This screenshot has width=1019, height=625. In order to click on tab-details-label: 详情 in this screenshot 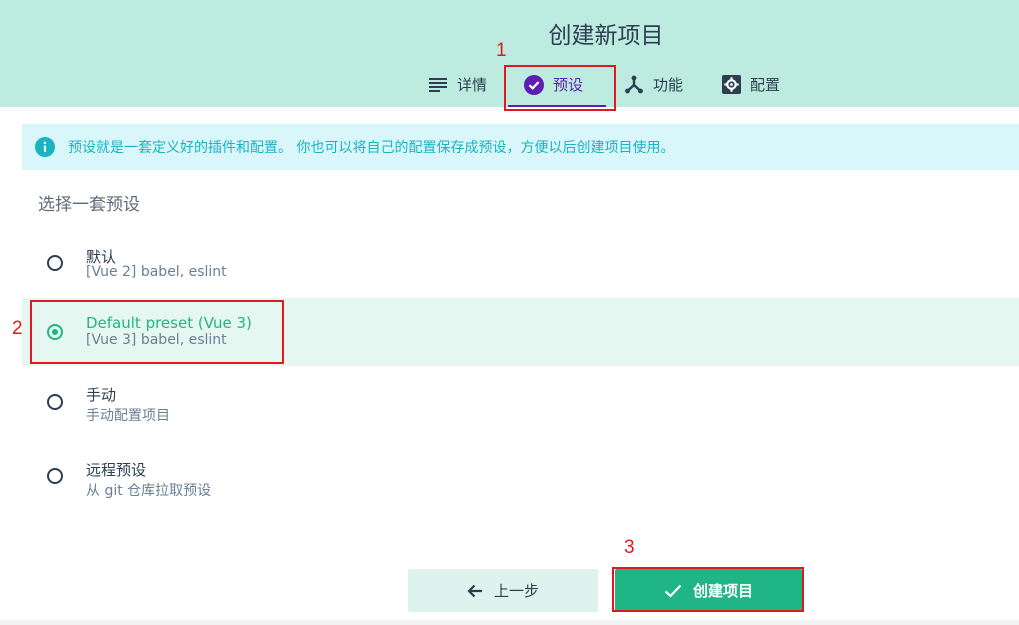, I will do `click(472, 85)`.